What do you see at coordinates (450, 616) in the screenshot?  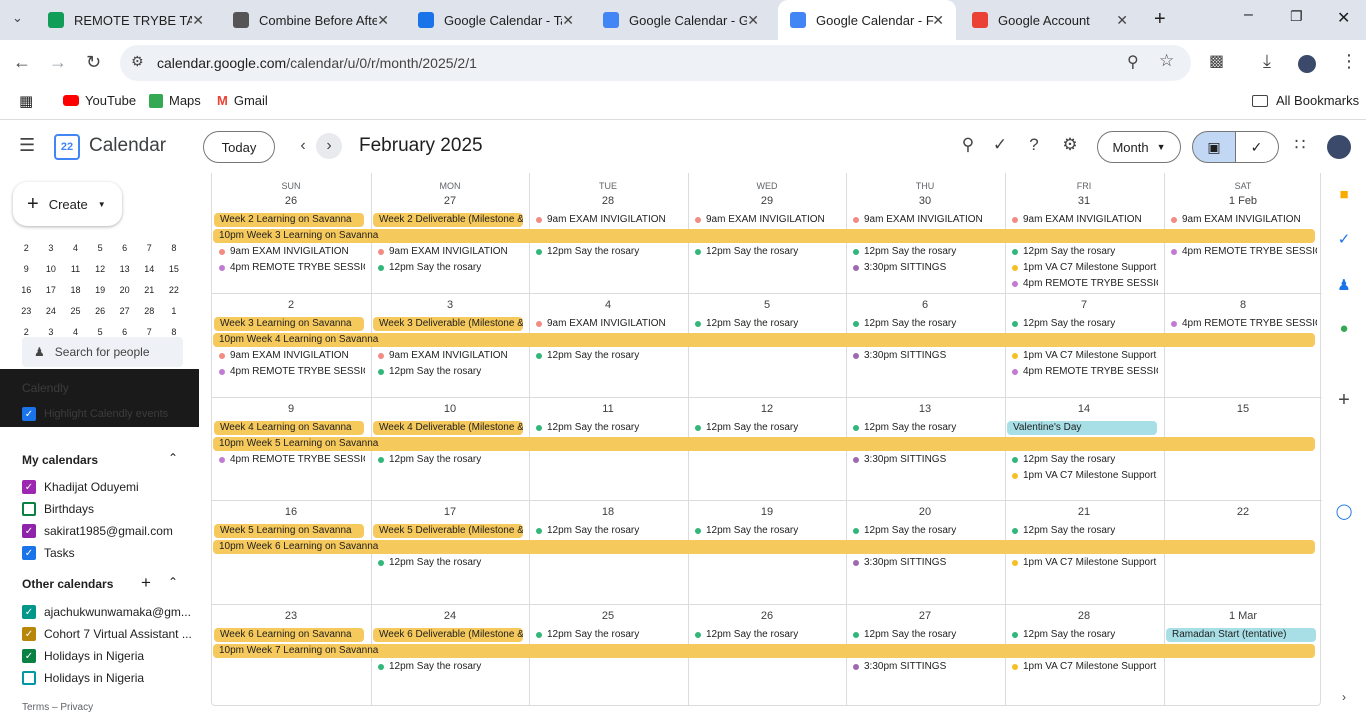 I see `day-number: 24` at bounding box center [450, 616].